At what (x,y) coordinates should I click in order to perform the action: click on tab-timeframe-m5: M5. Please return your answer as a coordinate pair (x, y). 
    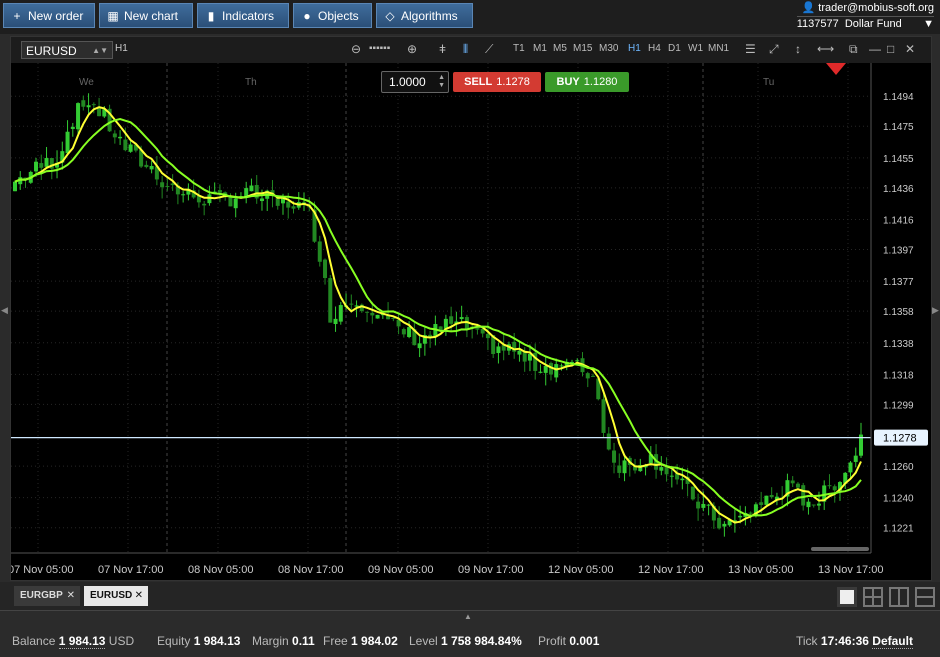
    Looking at the image, I should click on (560, 48).